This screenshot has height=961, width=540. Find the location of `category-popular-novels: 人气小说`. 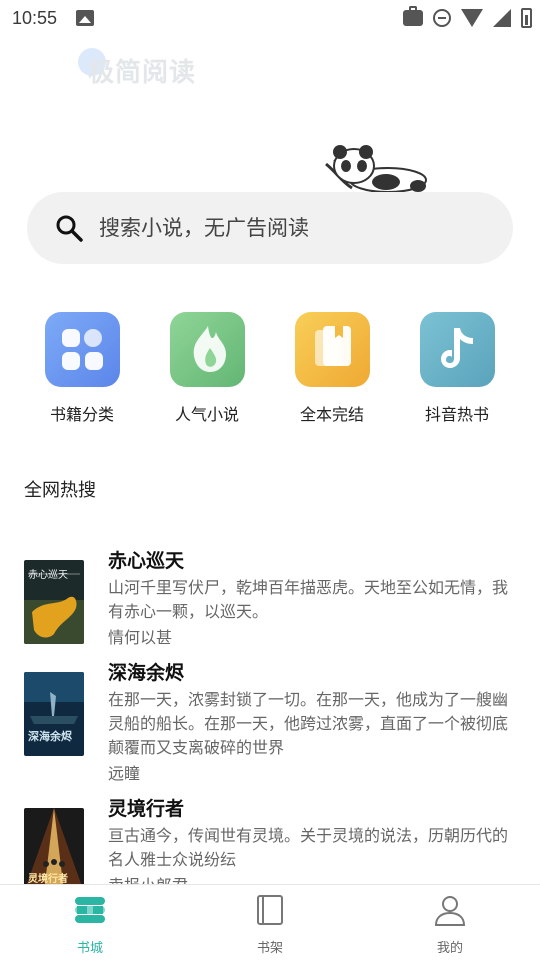

category-popular-novels: 人气小说 is located at coordinates (207, 368).